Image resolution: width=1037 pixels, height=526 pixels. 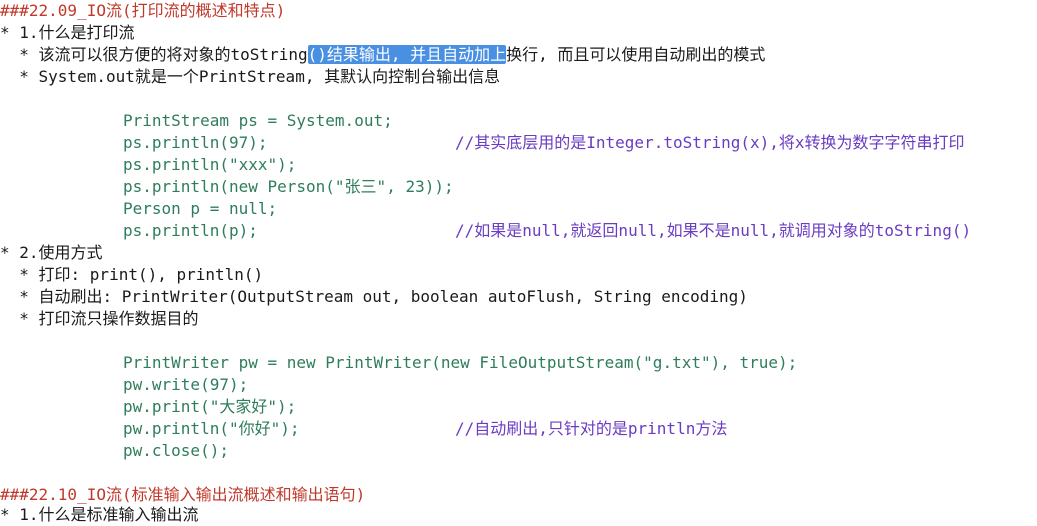 What do you see at coordinates (51, 252) in the screenshot?
I see `section-title: * 2.使用方式` at bounding box center [51, 252].